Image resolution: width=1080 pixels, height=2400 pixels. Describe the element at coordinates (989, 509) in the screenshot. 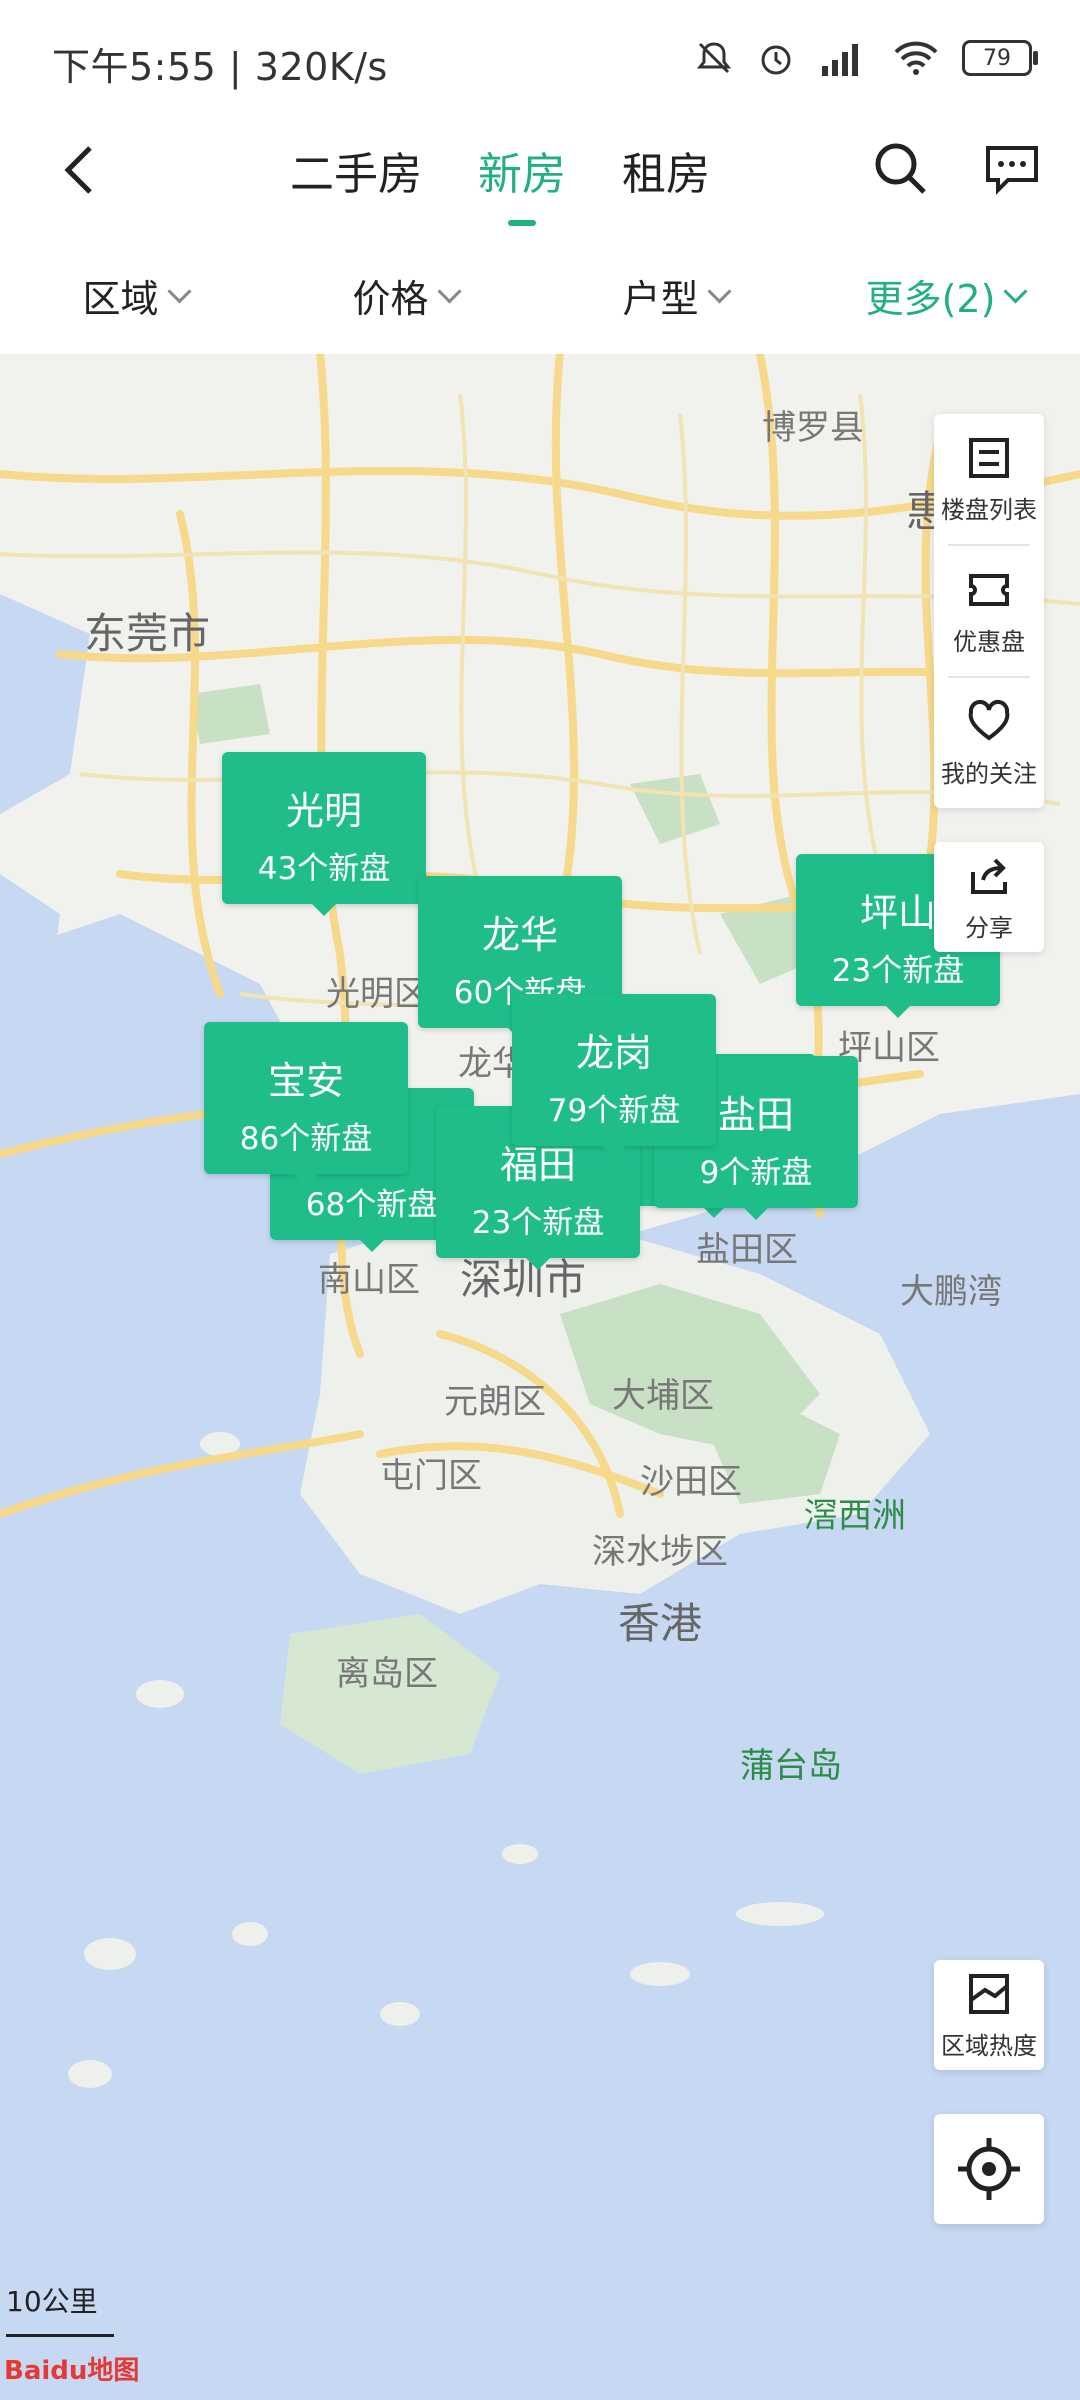

I see `property-list-label: 楼盘列表` at that location.